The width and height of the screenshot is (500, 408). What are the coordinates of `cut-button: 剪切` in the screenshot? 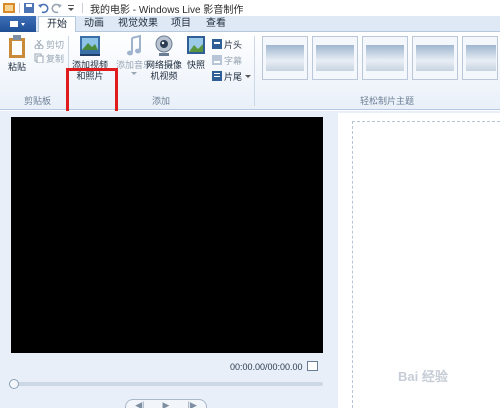 It's located at (49, 44).